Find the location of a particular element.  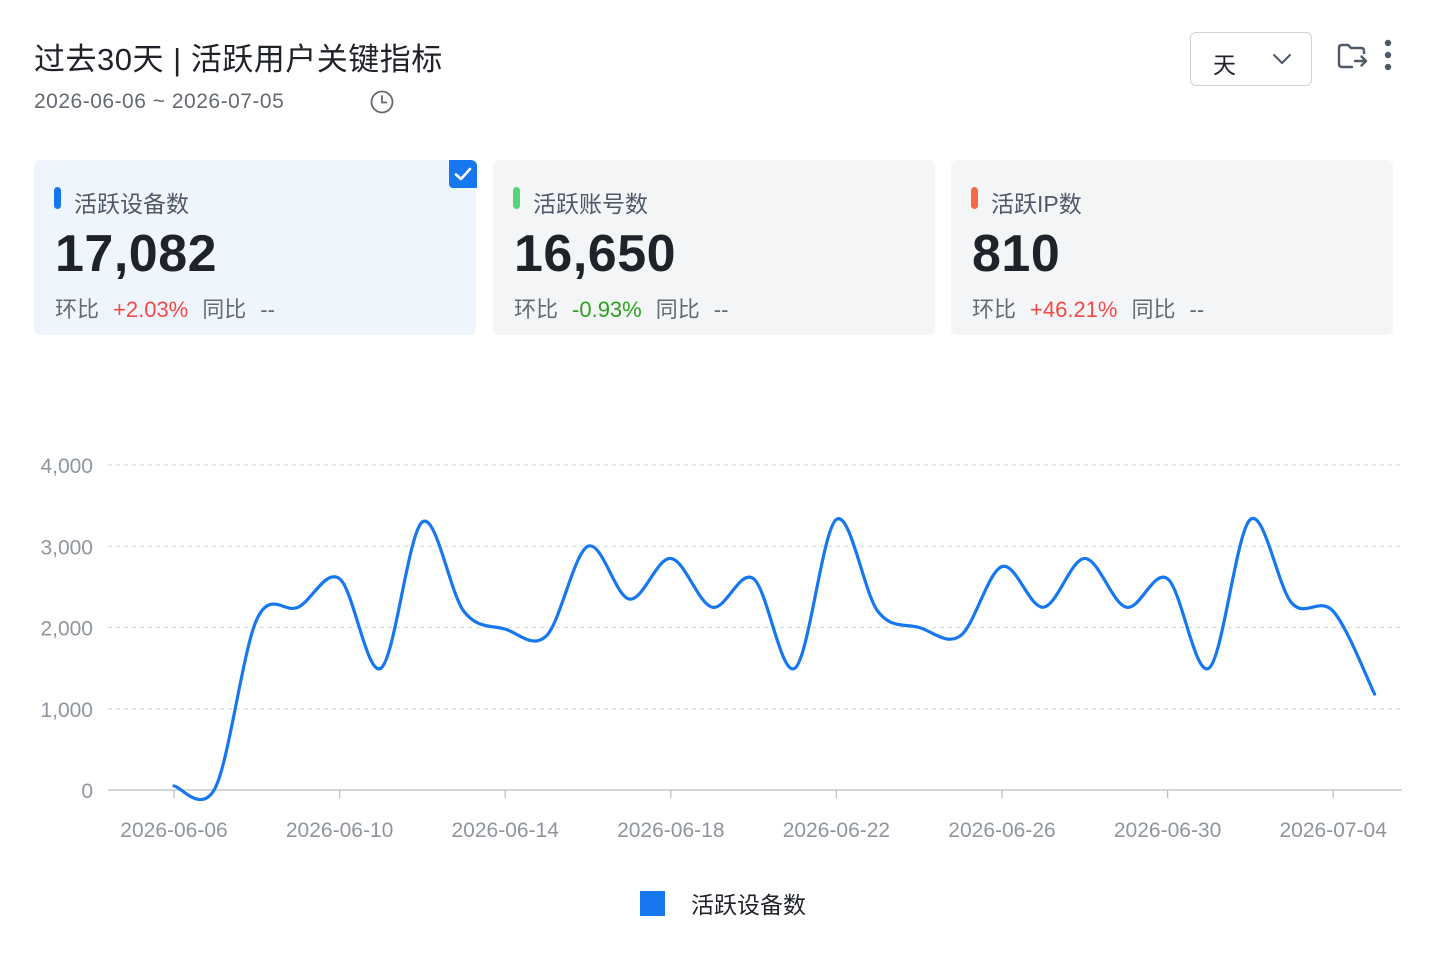

legend-label: 活跃设备数 is located at coordinates (748, 905).